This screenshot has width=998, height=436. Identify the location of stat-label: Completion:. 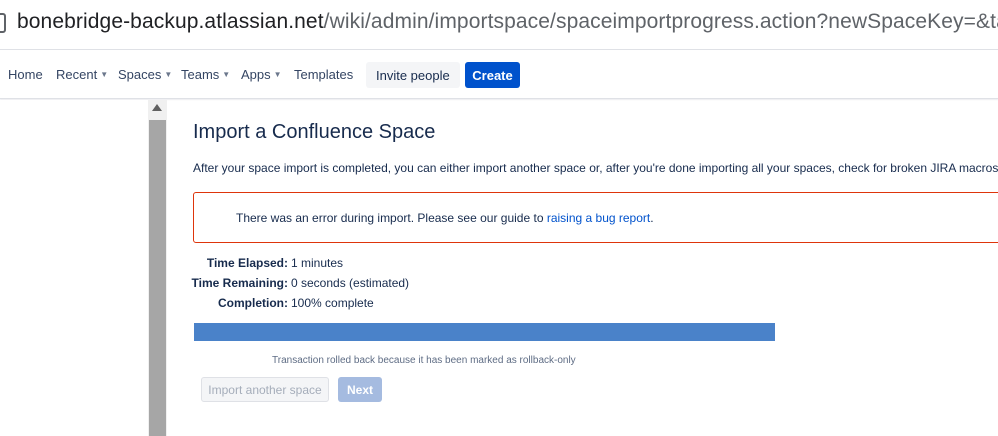
(253, 303).